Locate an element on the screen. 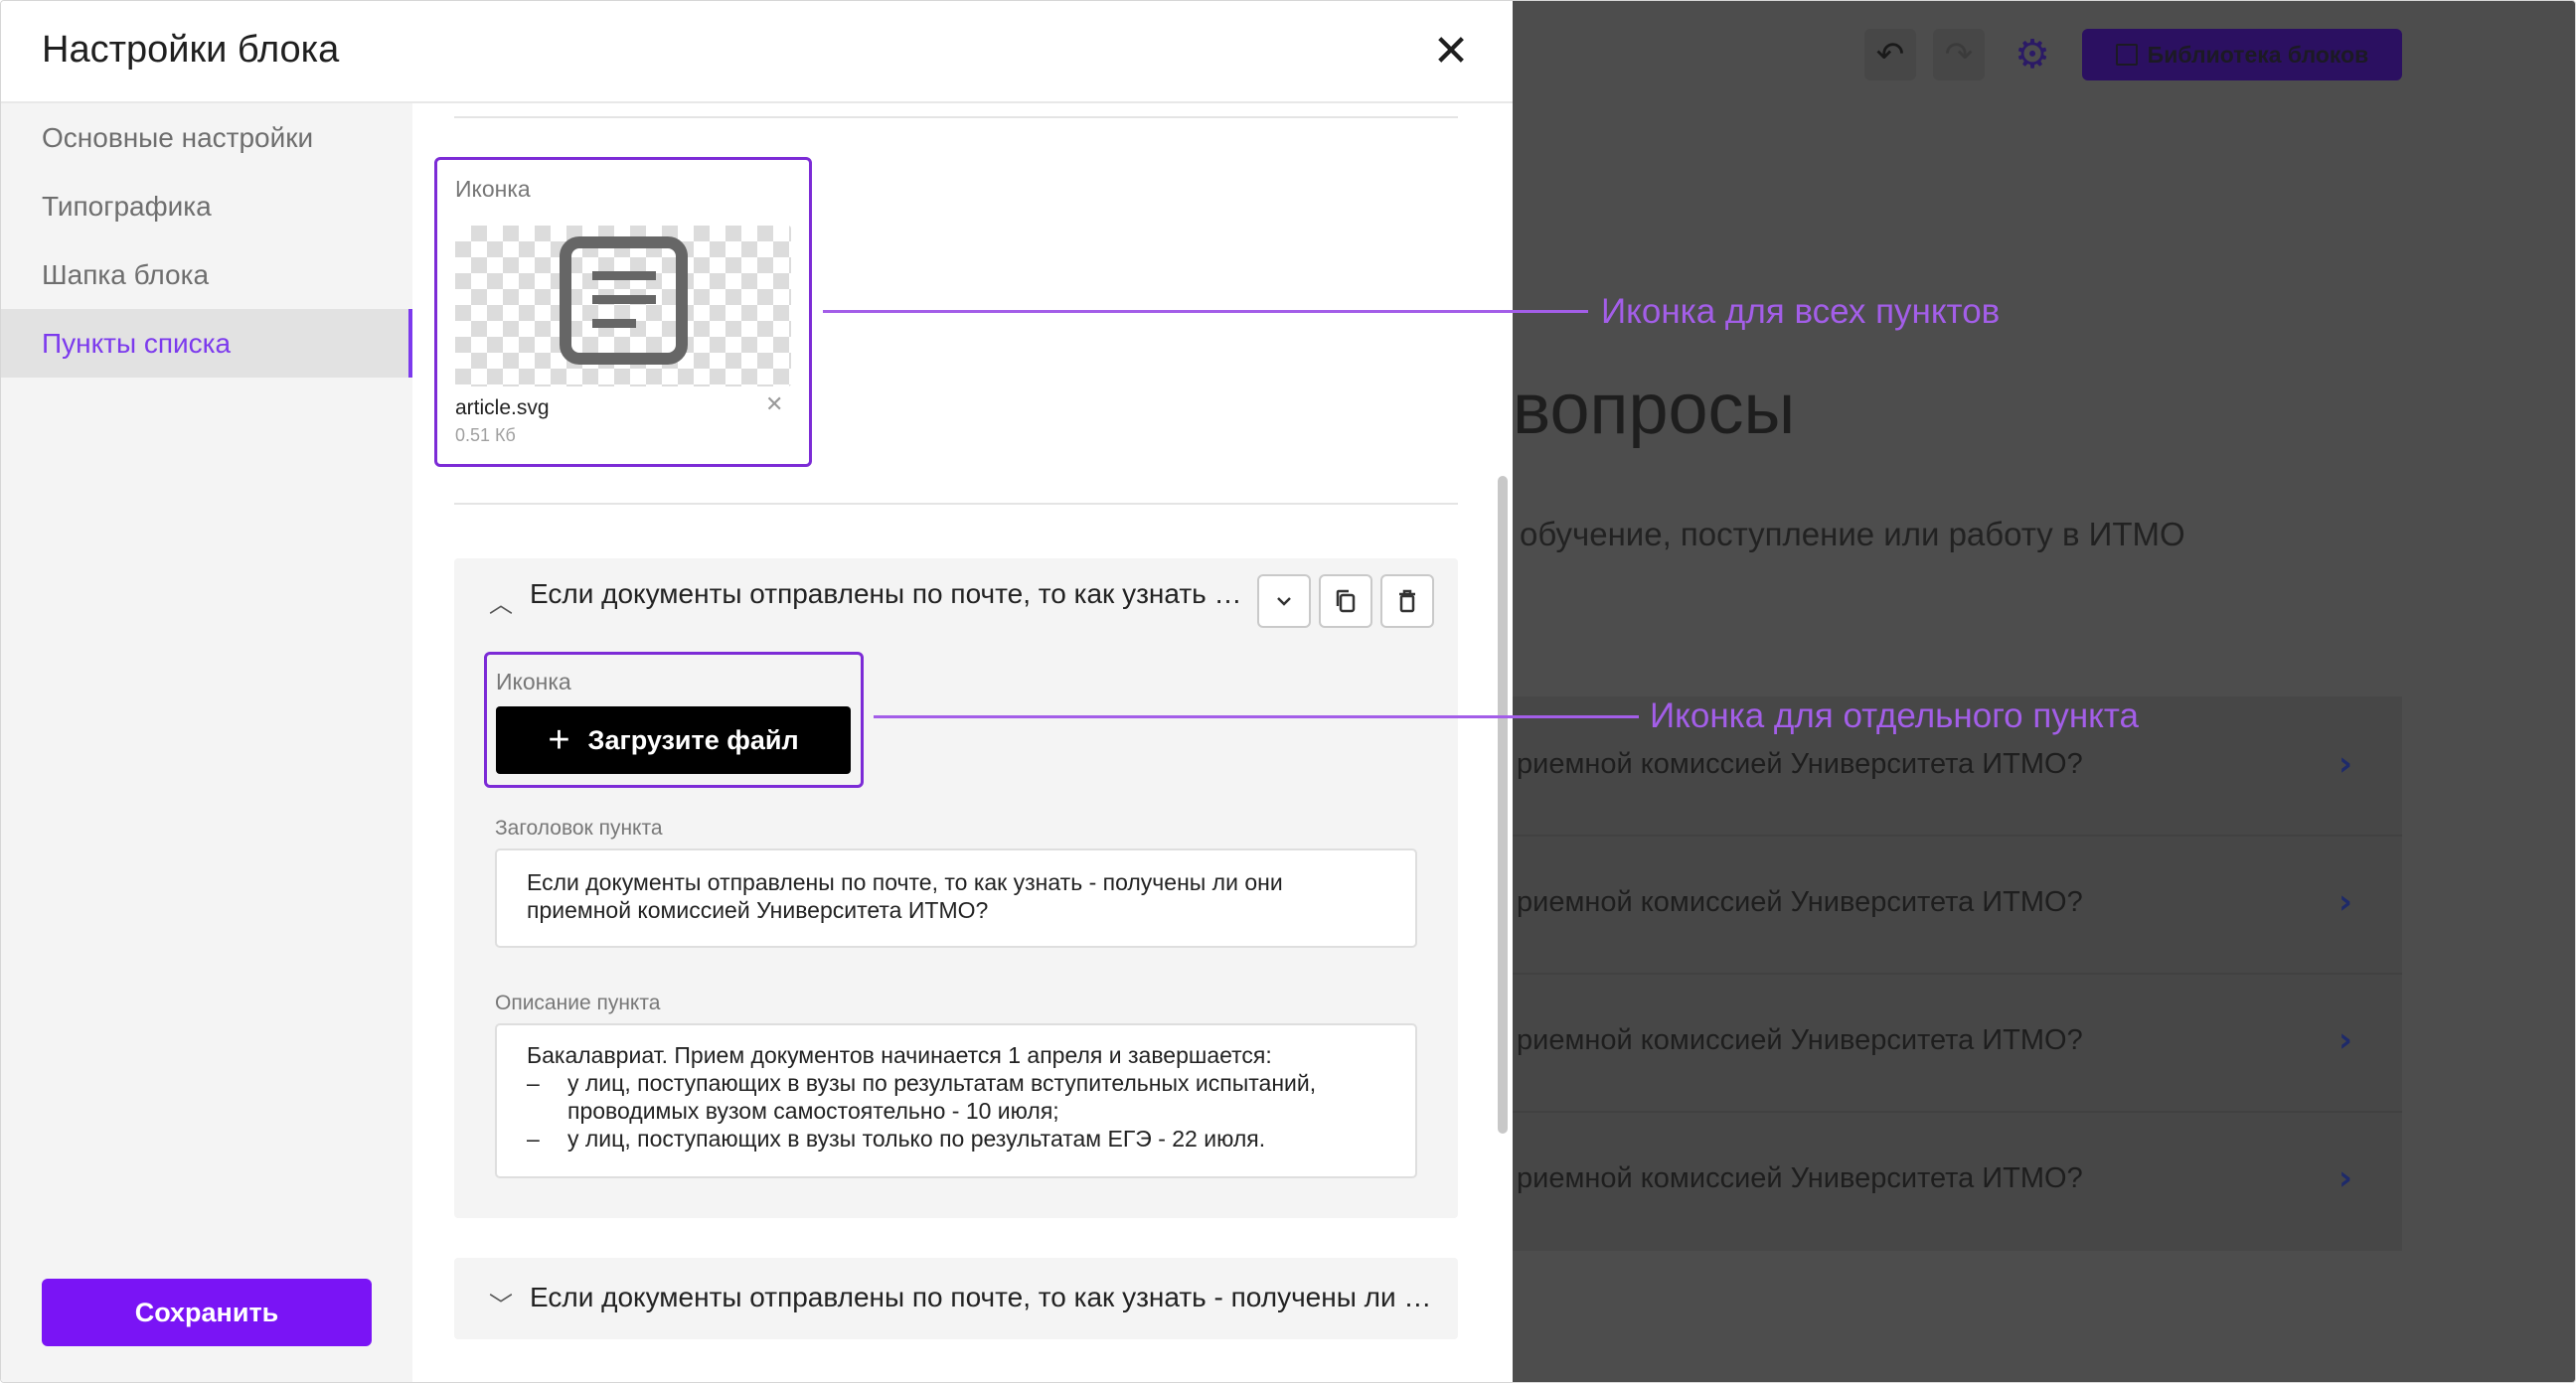 Image resolution: width=2576 pixels, height=1383 pixels. sidebar-item-typography: Типографика is located at coordinates (206, 206).